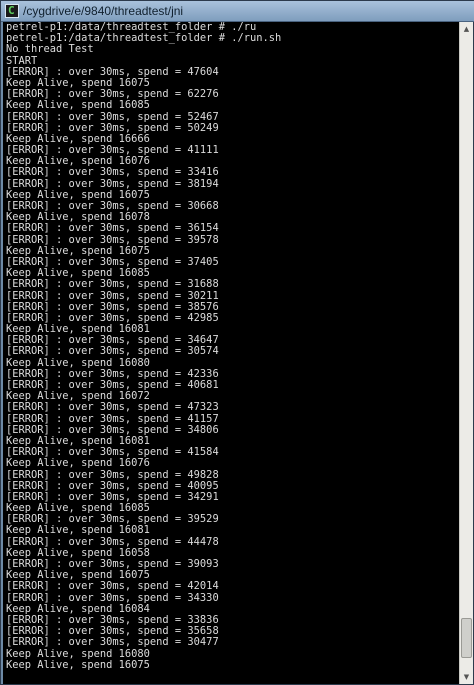 The height and width of the screenshot is (685, 474). I want to click on terminal-line: [ERROR] : over 30ms, spend = 49828, so click(112, 474).